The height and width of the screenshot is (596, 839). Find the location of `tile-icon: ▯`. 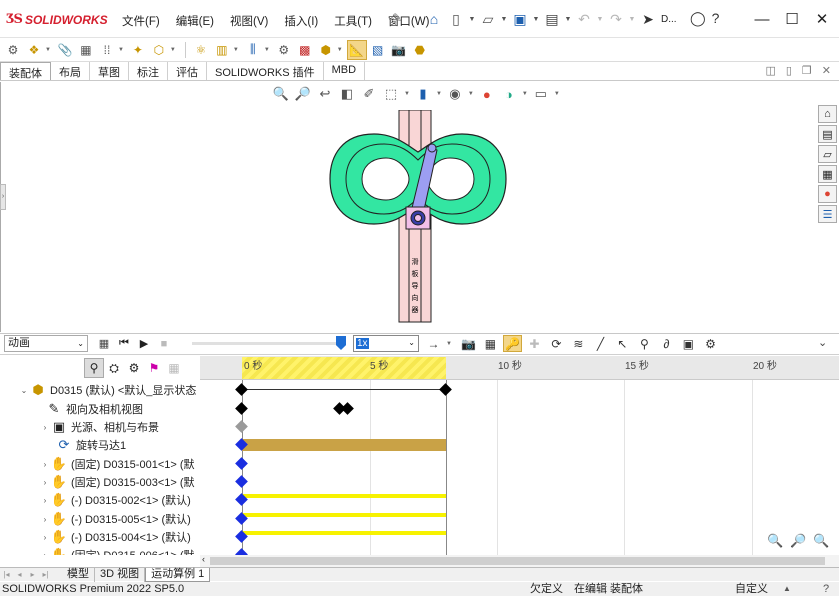

tile-icon: ▯ is located at coordinates (789, 70).